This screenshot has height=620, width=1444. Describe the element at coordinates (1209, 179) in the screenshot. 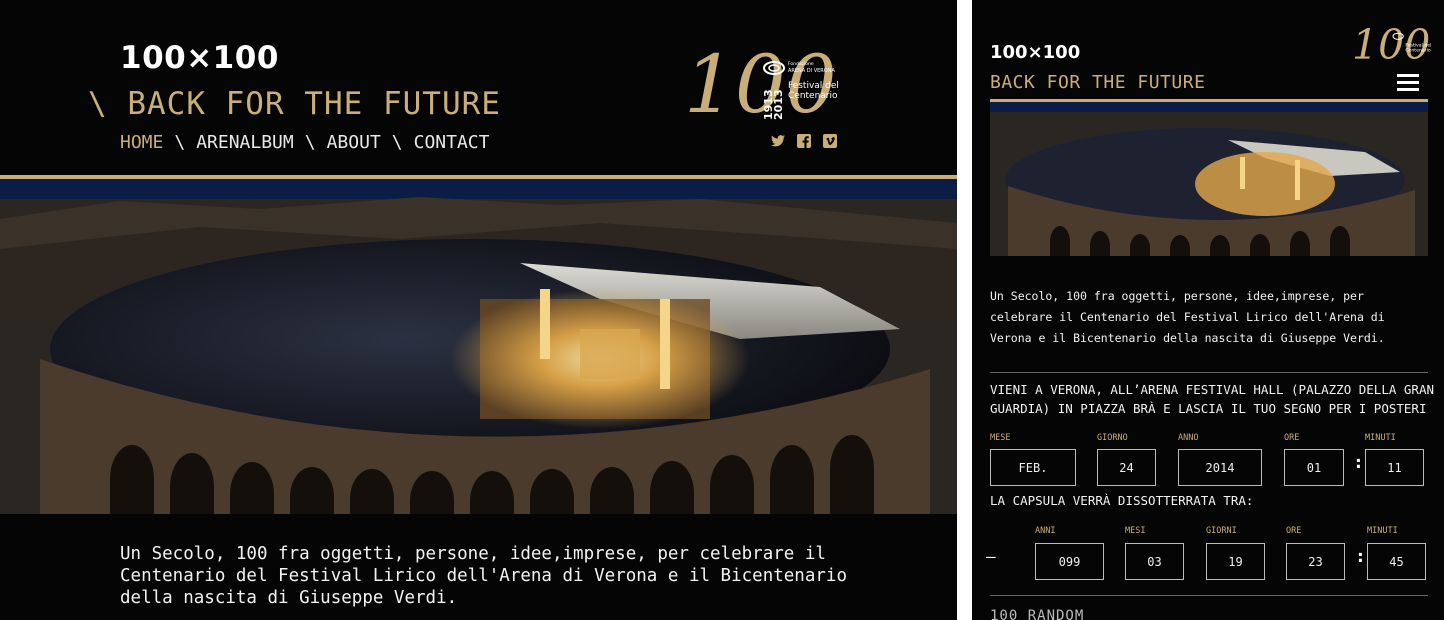

I see `hero-image-arena` at that location.